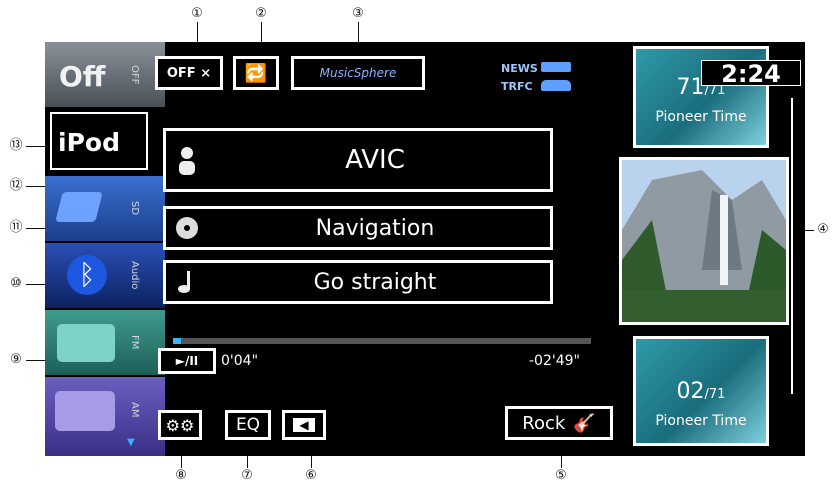  Describe the element at coordinates (187, 161) in the screenshot. I see `artist-icon` at that location.